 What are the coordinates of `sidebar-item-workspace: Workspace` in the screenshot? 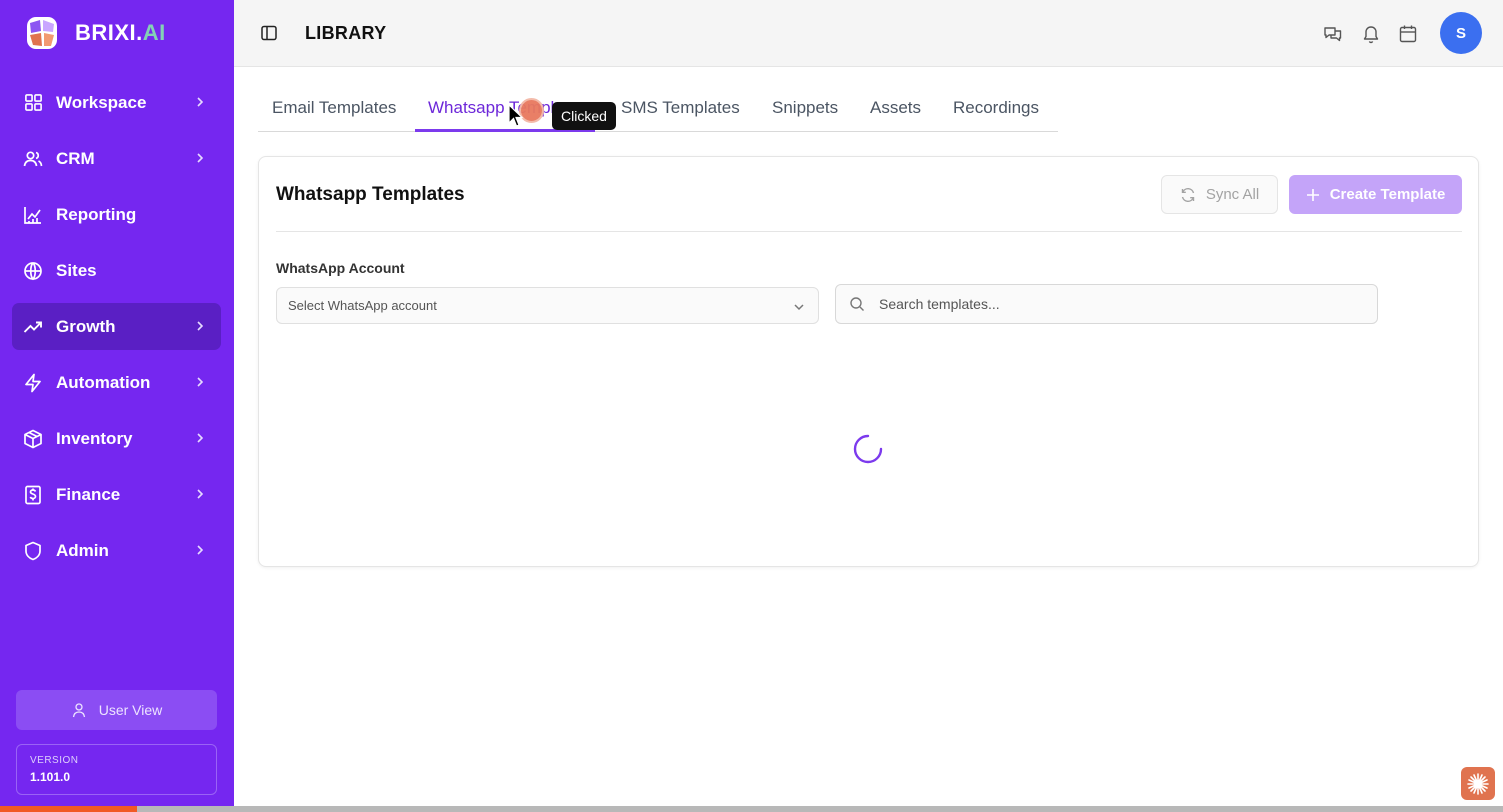 It's located at (116, 102).